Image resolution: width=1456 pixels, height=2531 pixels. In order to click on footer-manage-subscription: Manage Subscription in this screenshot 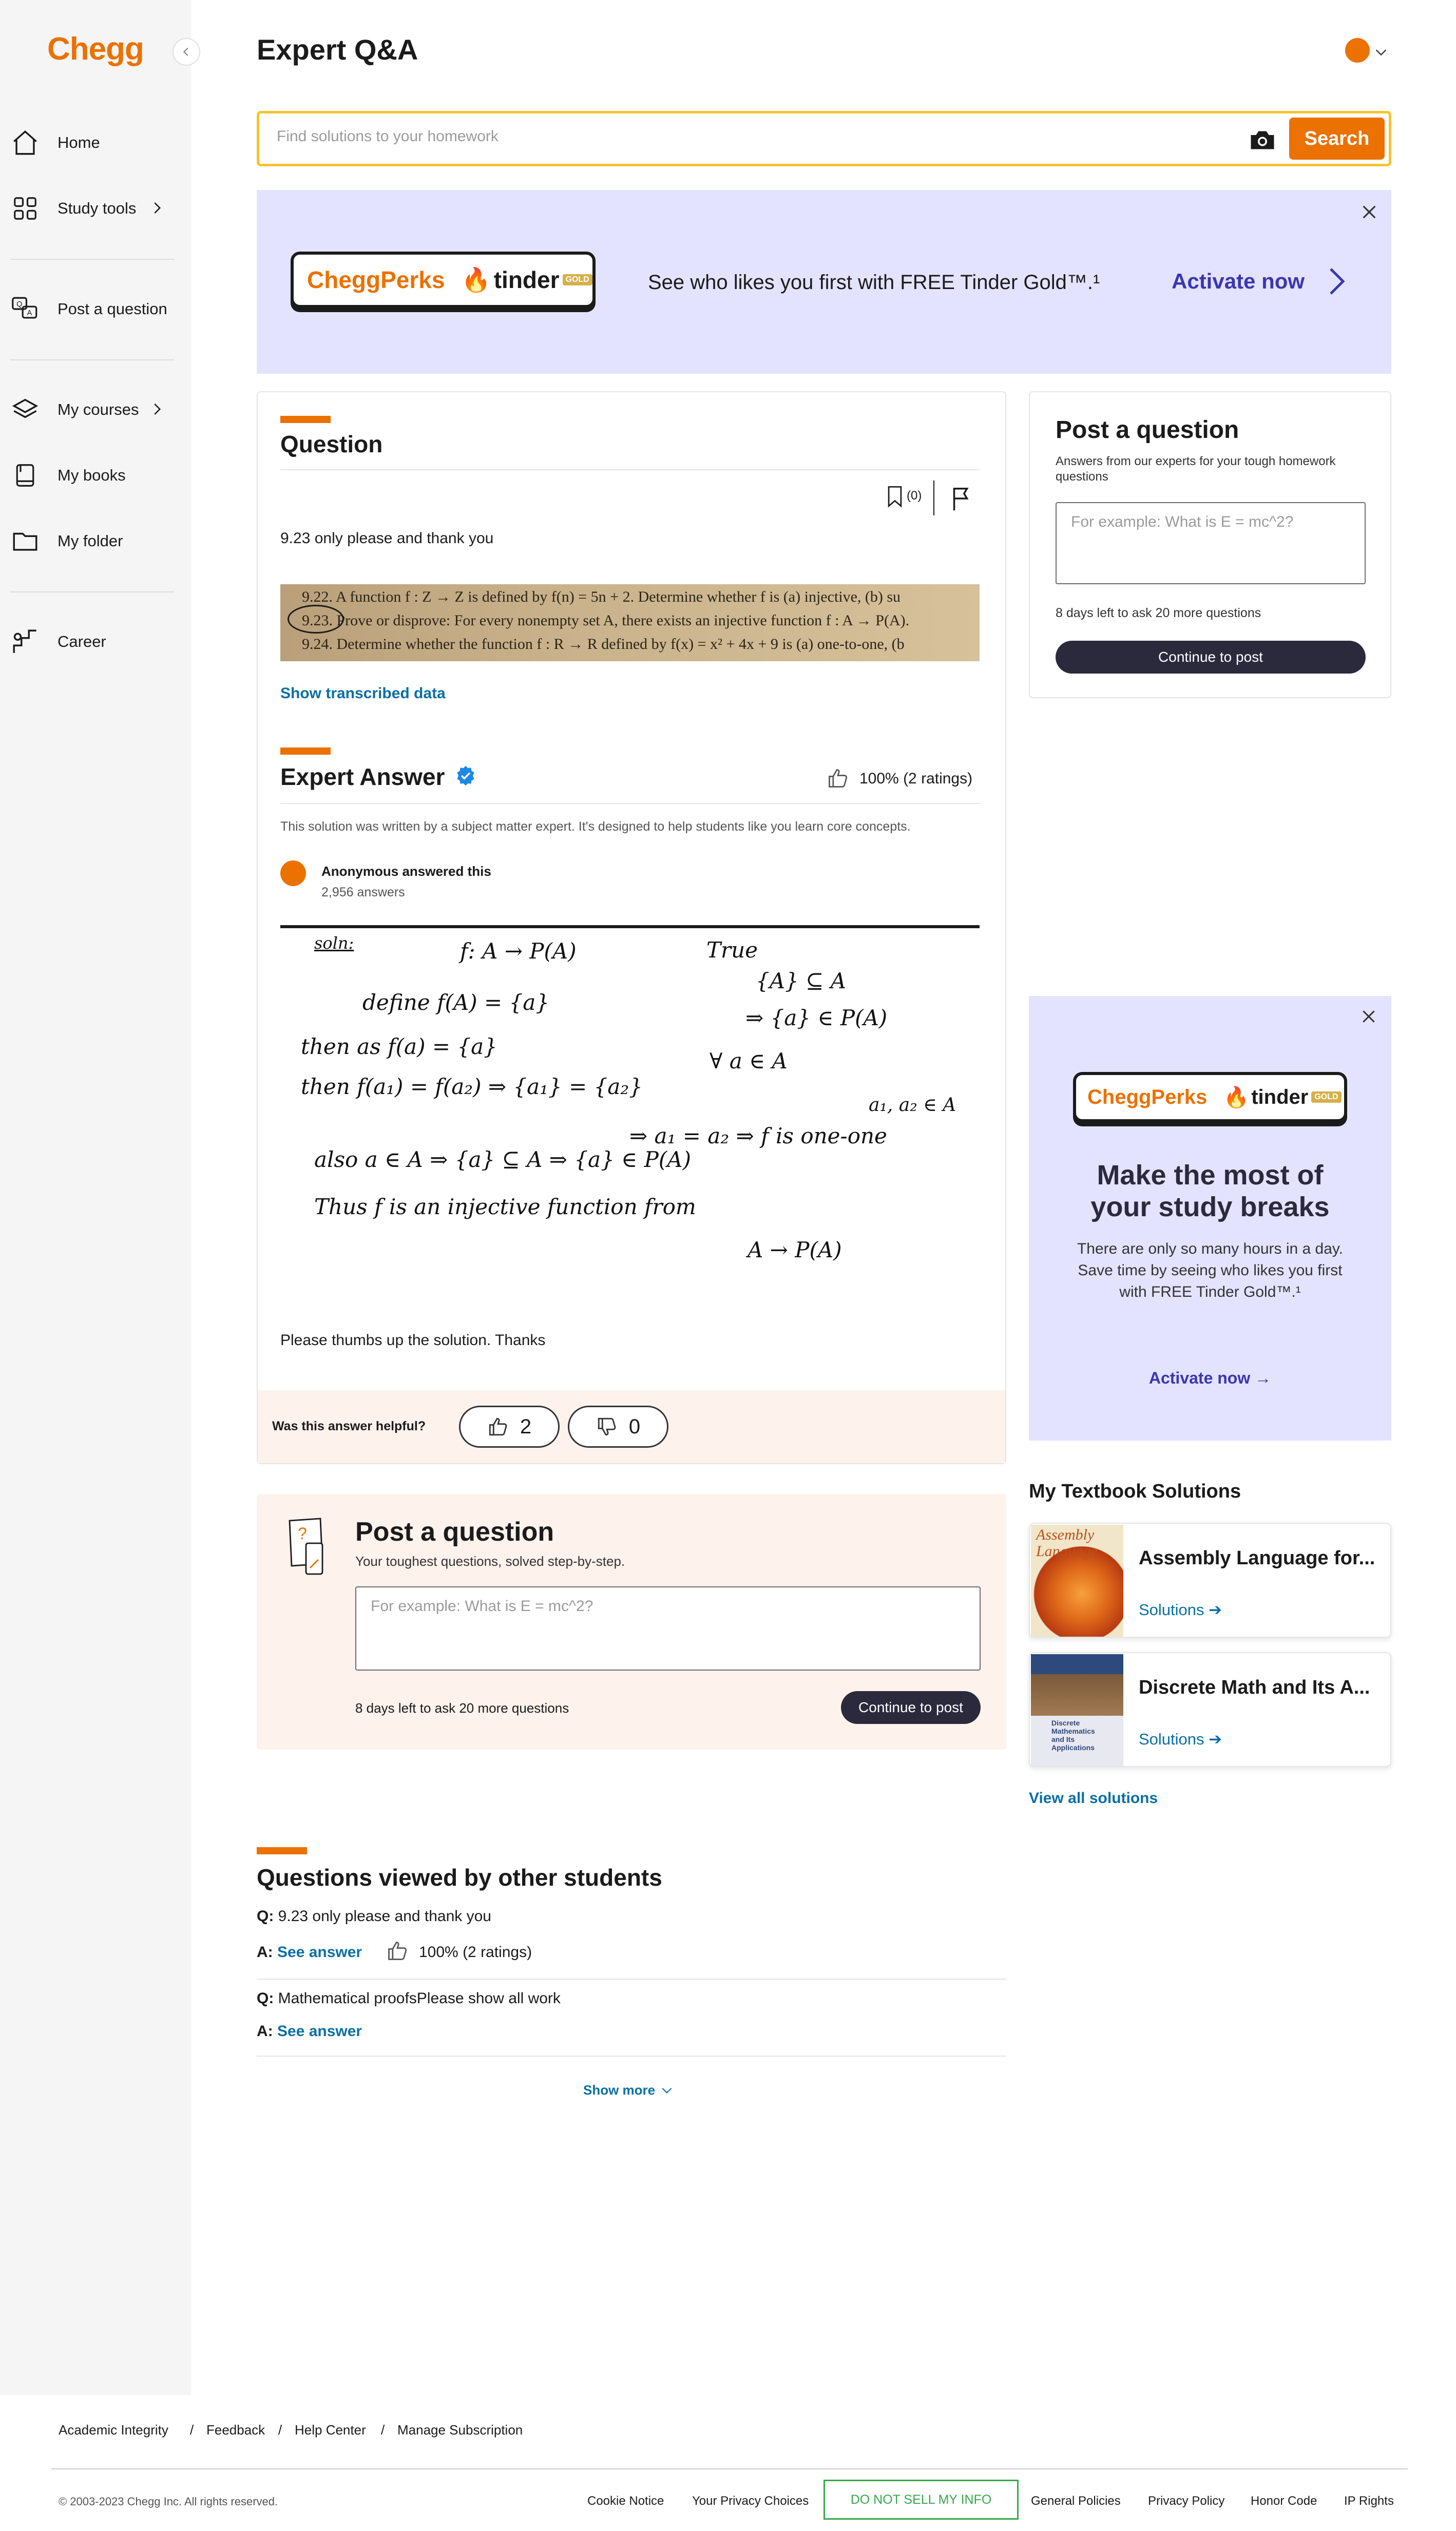, I will do `click(460, 2430)`.